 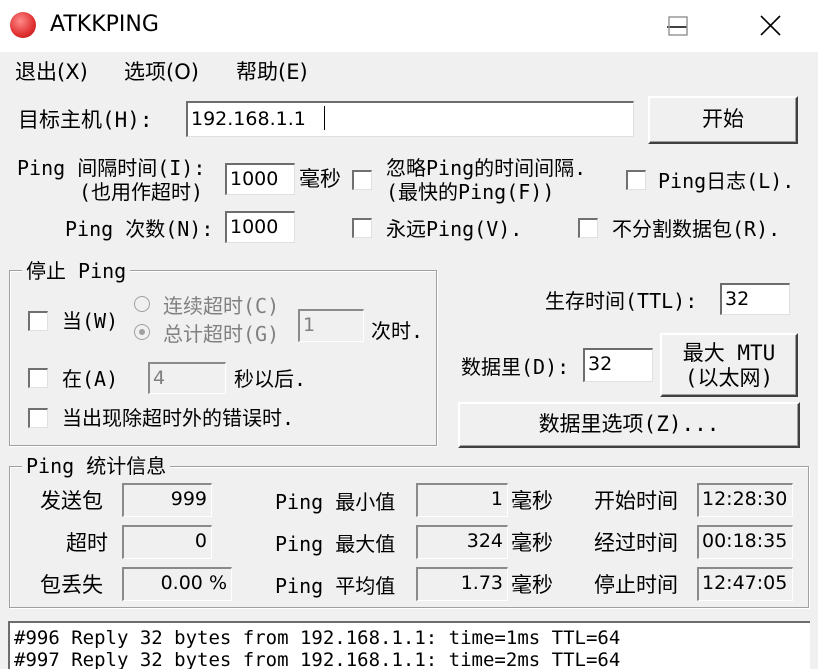 What do you see at coordinates (470, 192) in the screenshot?
I see `ignore-interval-sublabel: (最快的Ping(F))` at bounding box center [470, 192].